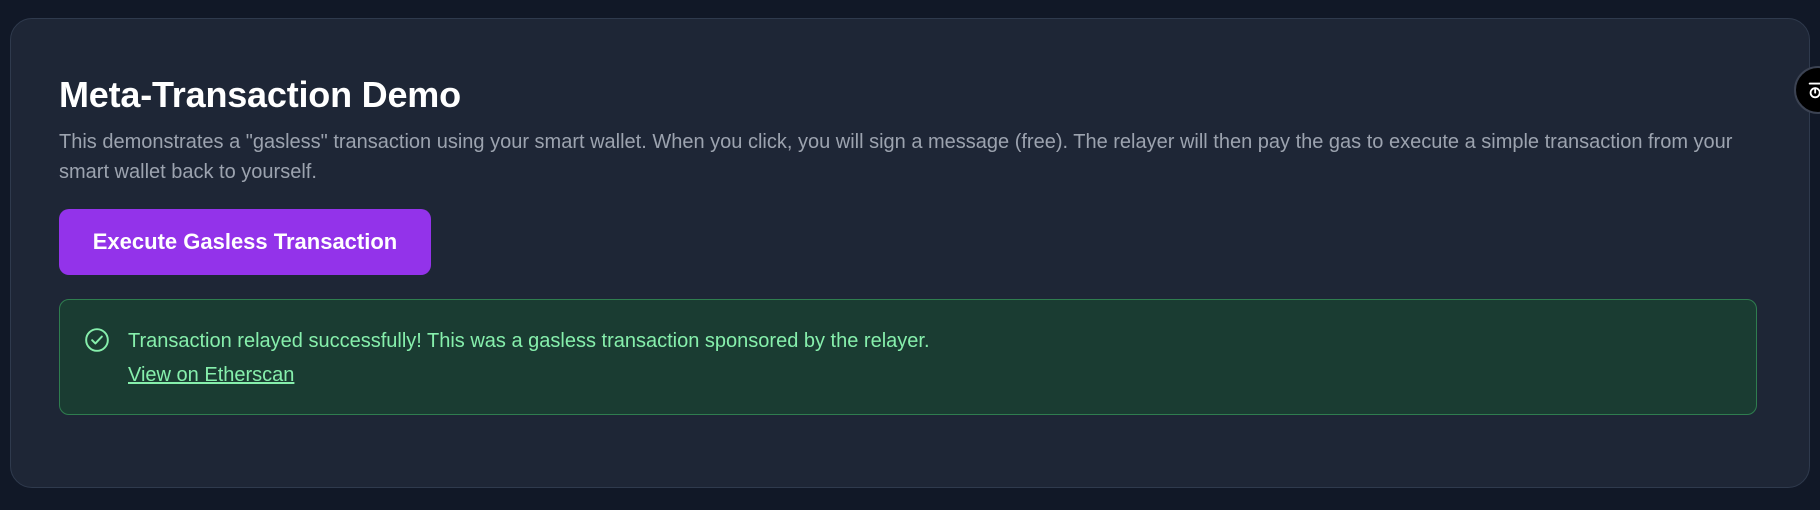 Image resolution: width=1820 pixels, height=510 pixels. What do you see at coordinates (1814, 90) in the screenshot?
I see `toolbar-toggle-icon` at bounding box center [1814, 90].